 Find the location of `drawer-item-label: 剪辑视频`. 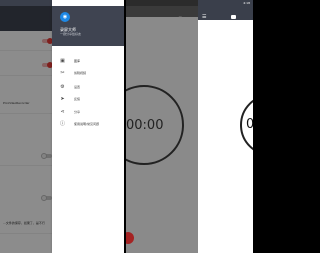

drawer-item-label: 剪辑视频 is located at coordinates (80, 73).